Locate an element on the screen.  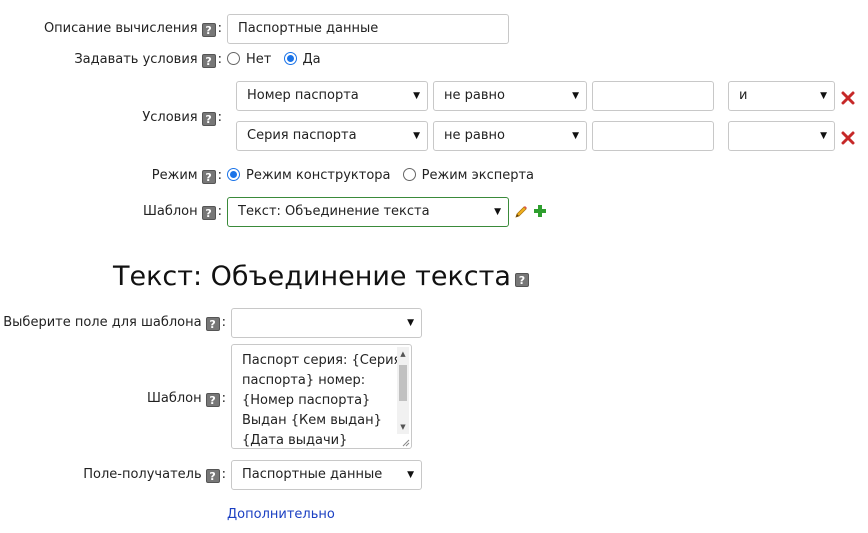
template-line: Паспорт серия: {Серия is located at coordinates (322, 360).